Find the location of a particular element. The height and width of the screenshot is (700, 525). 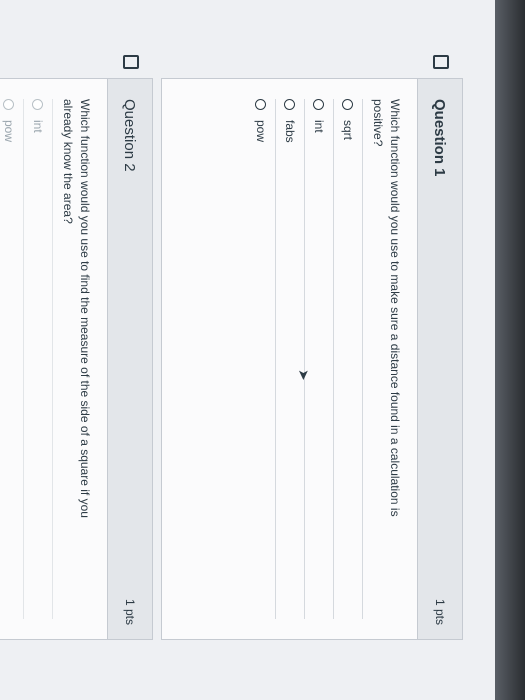

answer-option-sqrt: sqrt is located at coordinates (348, 359).